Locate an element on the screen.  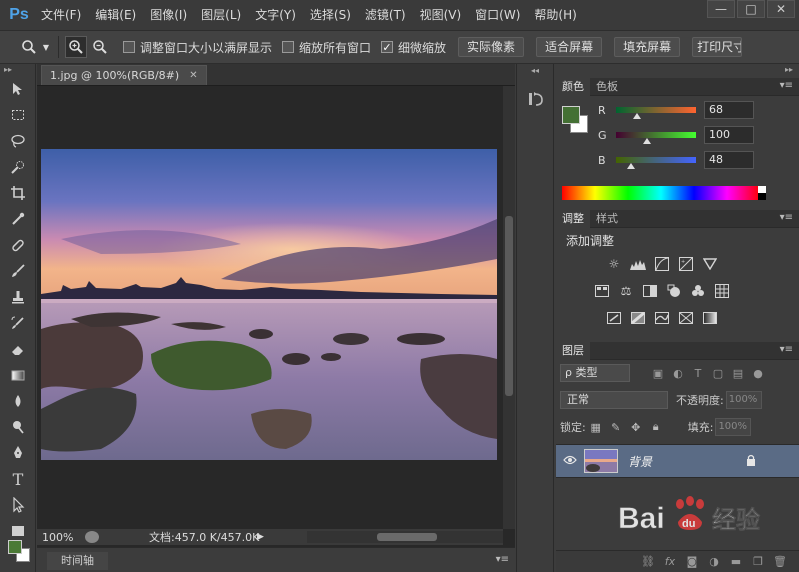
path-selection-tool-icon is located at coordinates (18, 505).